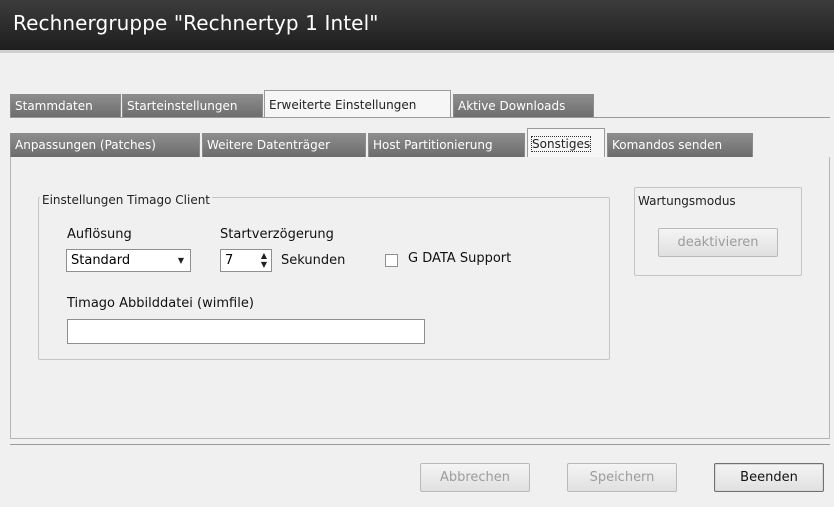 The image size is (834, 507). What do you see at coordinates (680, 145) in the screenshot?
I see `tab-komandos-senden: Komandos senden` at bounding box center [680, 145].